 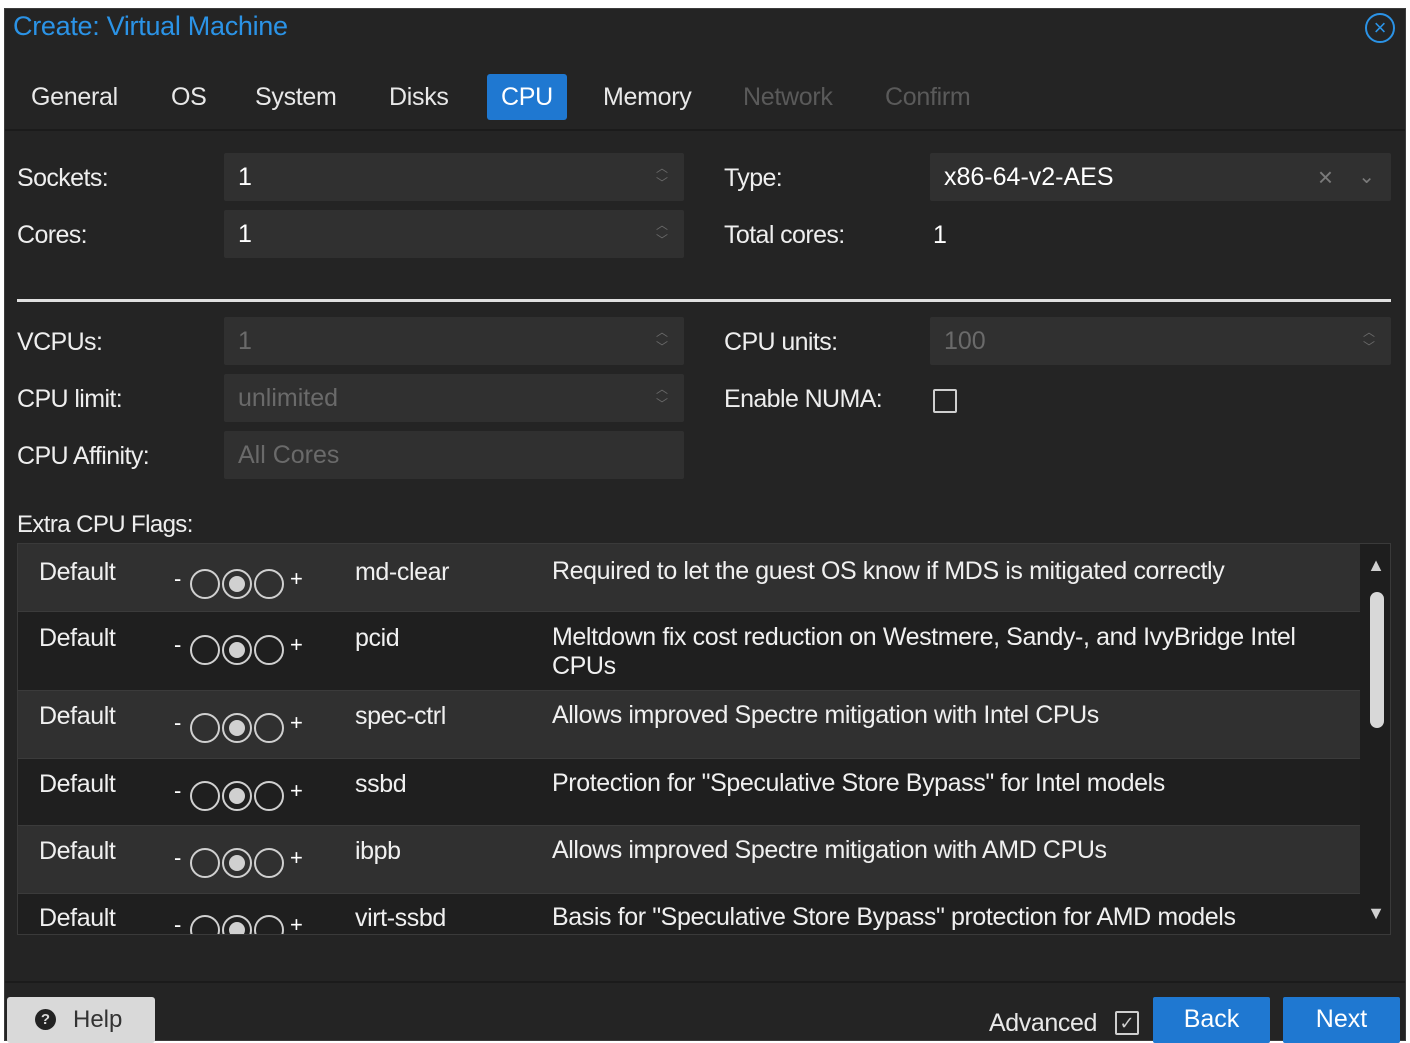 What do you see at coordinates (705, 28) in the screenshot?
I see `dialog-titlebar: Create: Virtual Machine ×` at bounding box center [705, 28].